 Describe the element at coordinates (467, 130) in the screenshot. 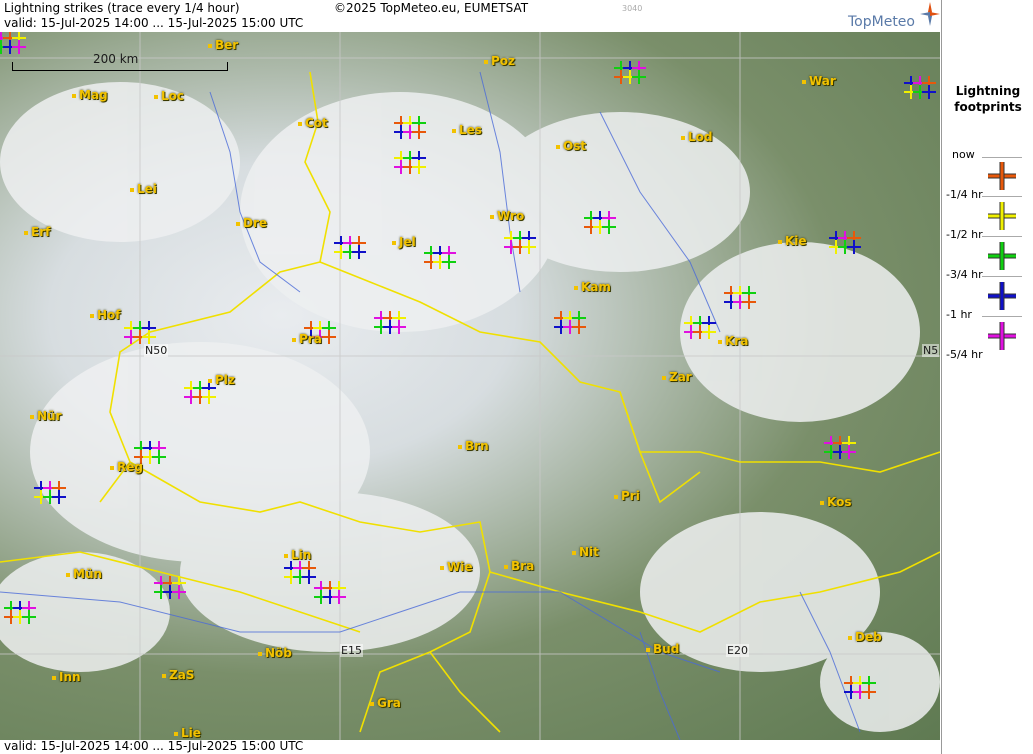

I see `city-label: Les` at that location.